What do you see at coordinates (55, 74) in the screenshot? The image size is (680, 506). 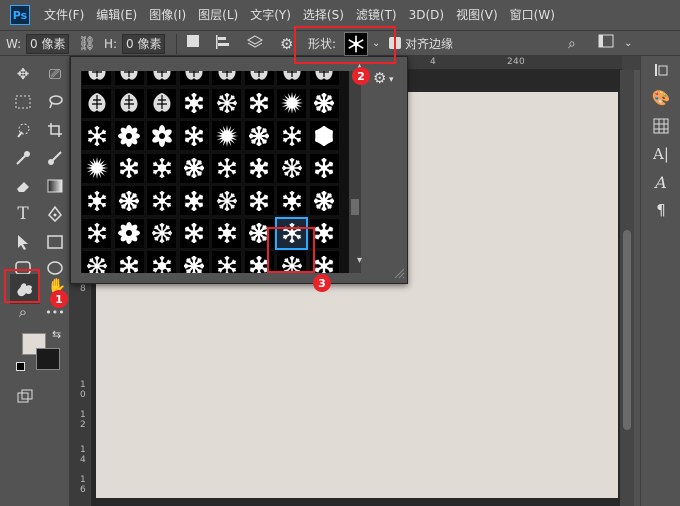 I see `artboard-tool-icon: ⎚` at bounding box center [55, 74].